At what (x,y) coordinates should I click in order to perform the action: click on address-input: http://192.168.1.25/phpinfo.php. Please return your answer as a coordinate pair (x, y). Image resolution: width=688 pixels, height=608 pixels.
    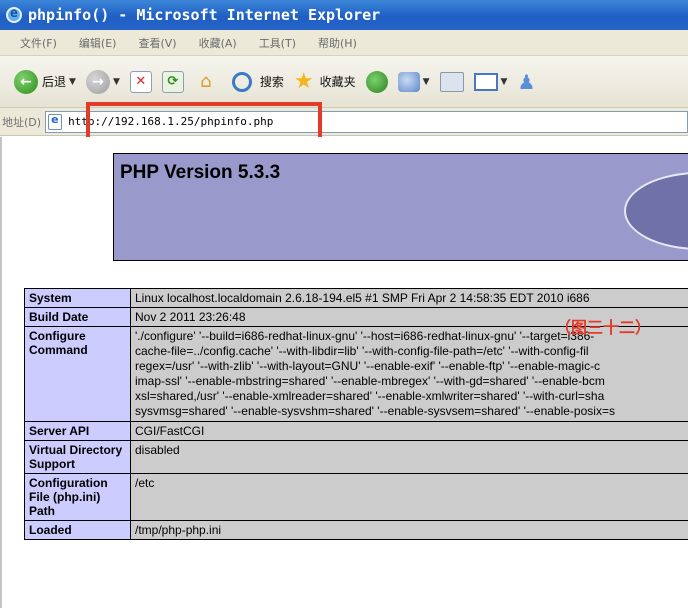
    Looking at the image, I should click on (366, 121).